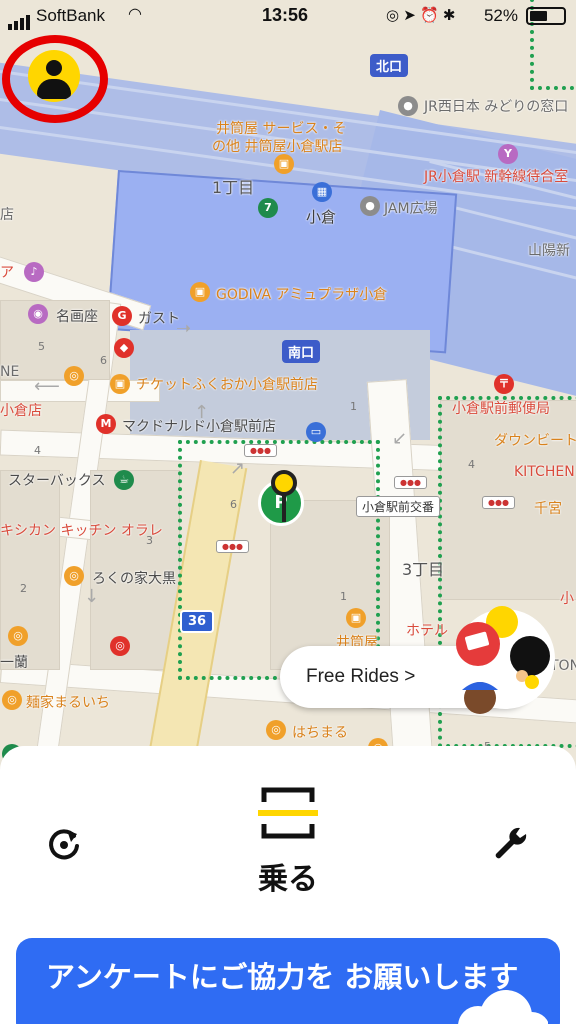 Image resolution: width=576 pixels, height=1024 pixels. Describe the element at coordinates (227, 385) in the screenshot. I see `map-label: チケットふくおか小倉駅前店` at that location.